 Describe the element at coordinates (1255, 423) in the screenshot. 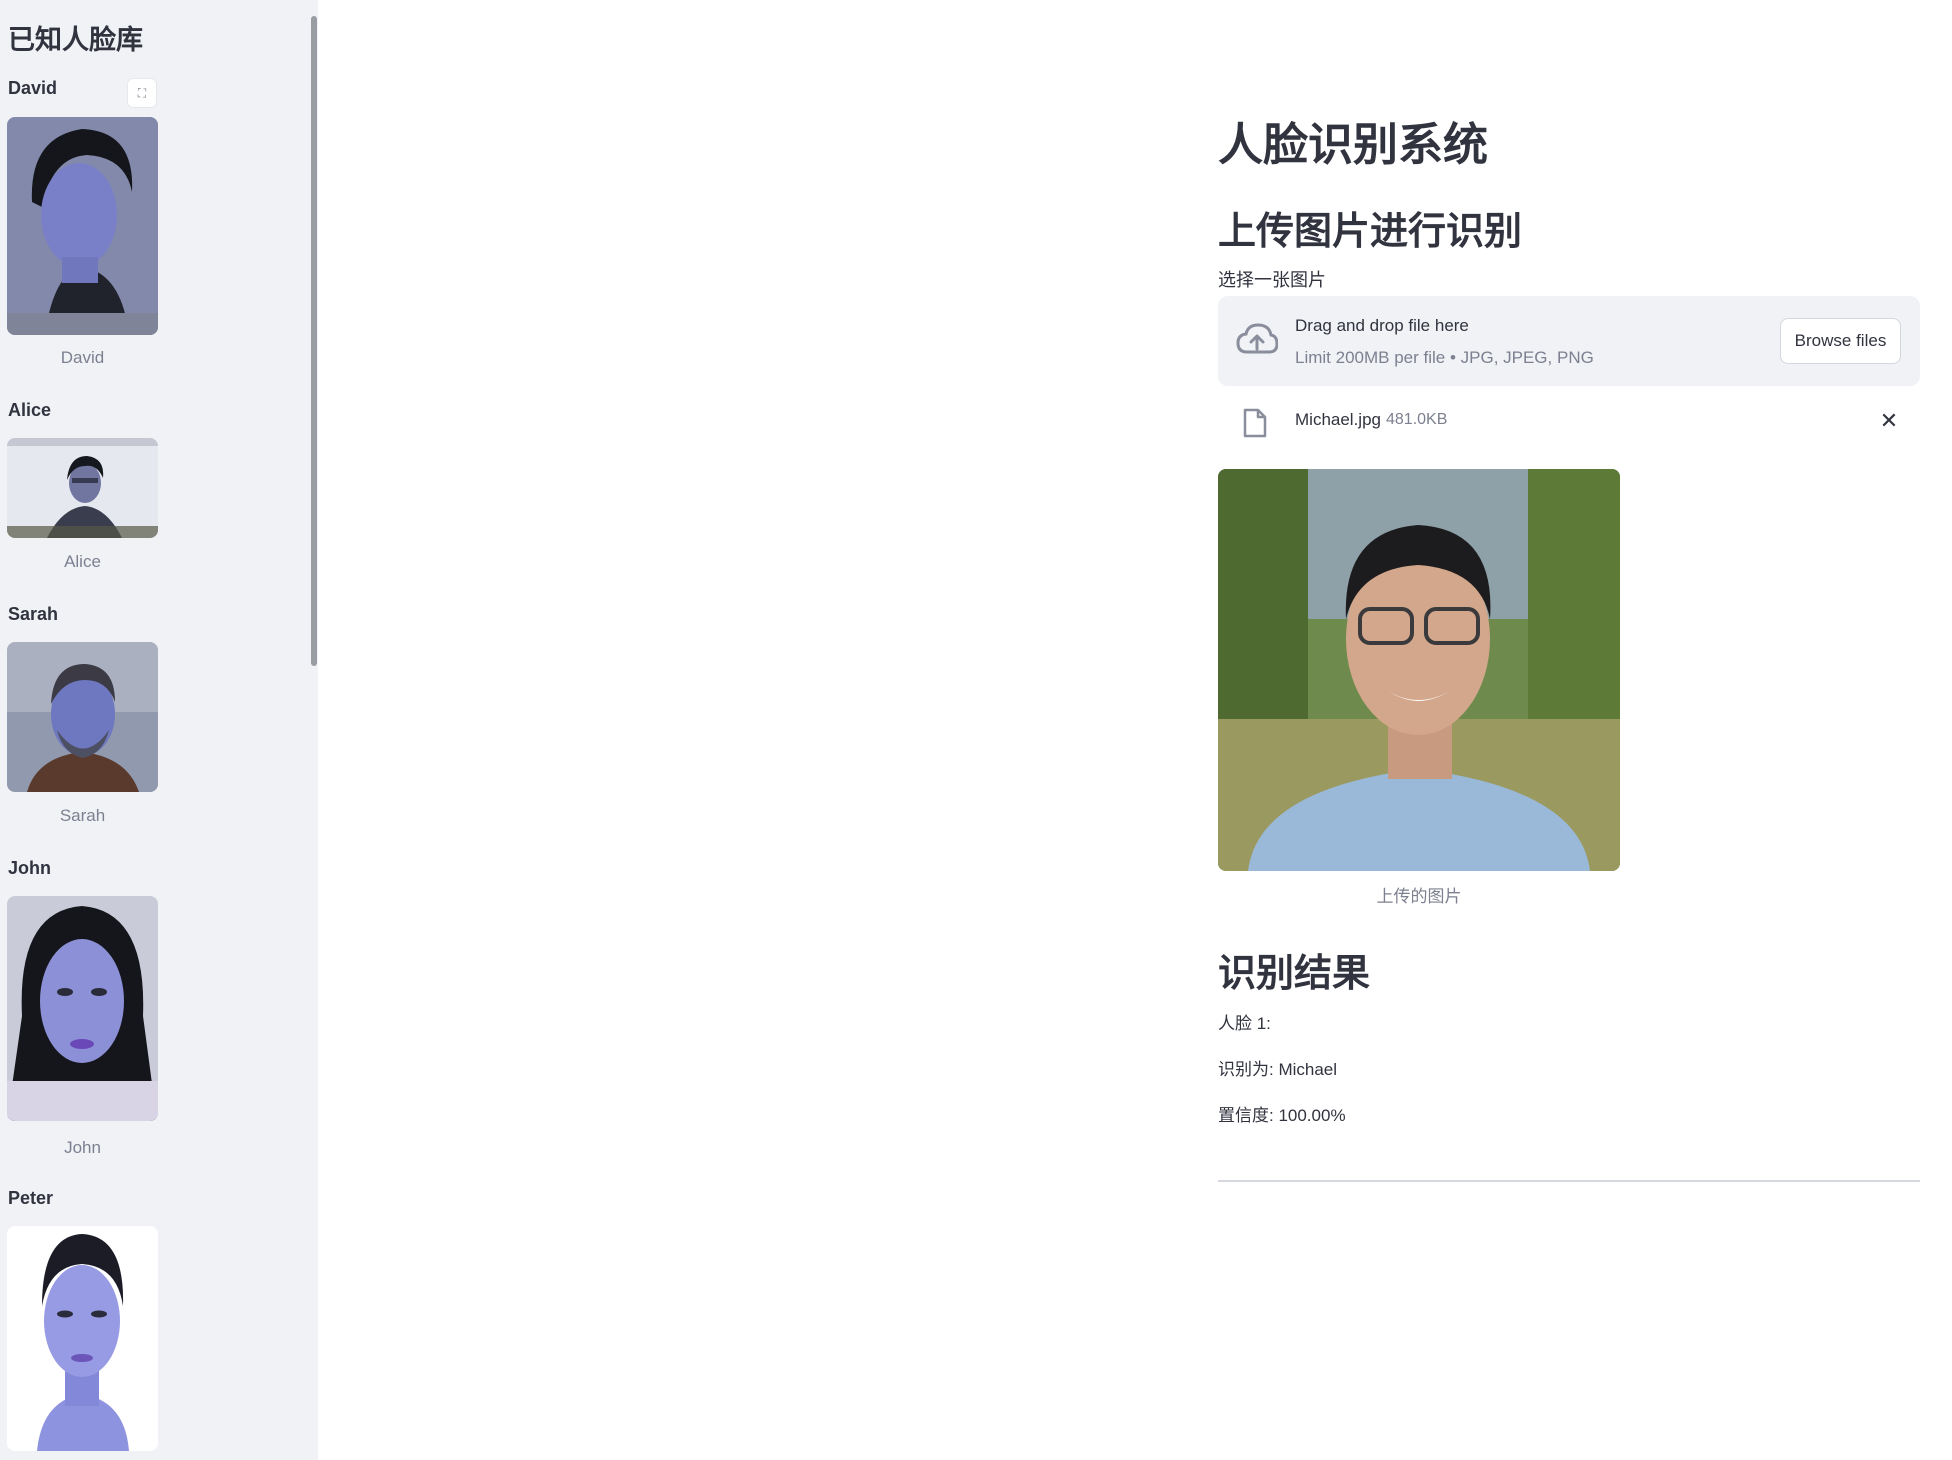

I see `file-icon` at that location.